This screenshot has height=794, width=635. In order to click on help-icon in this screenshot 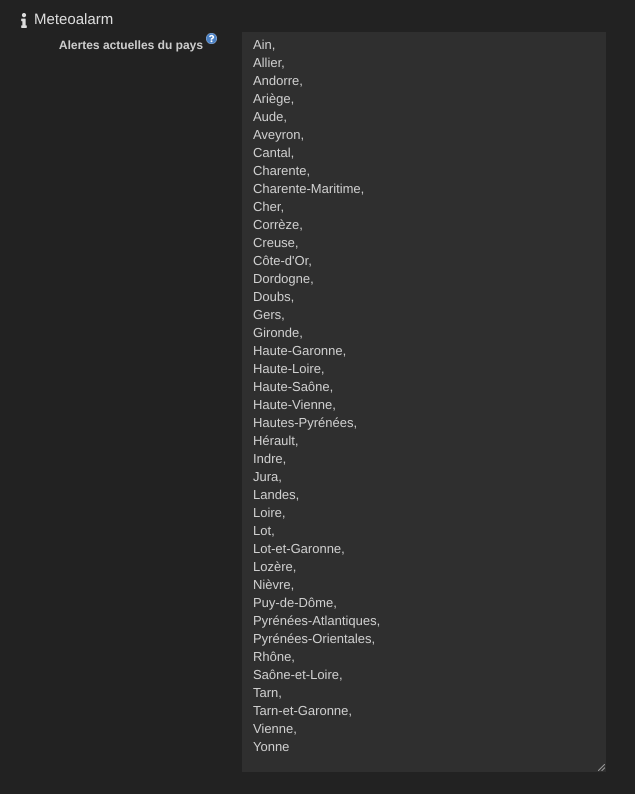, I will do `click(211, 38)`.